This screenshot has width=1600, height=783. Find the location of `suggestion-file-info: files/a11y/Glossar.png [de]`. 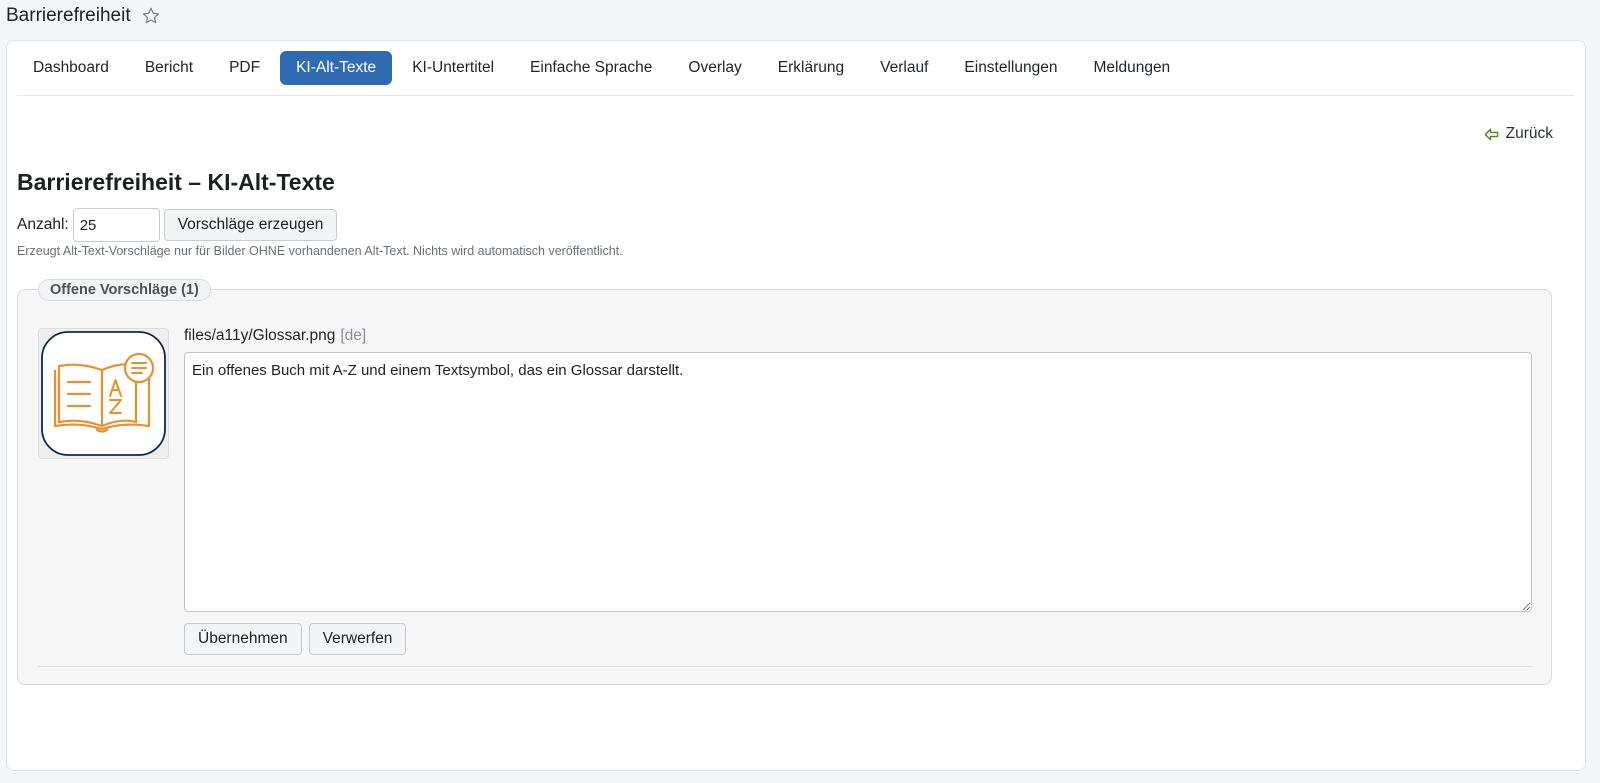

suggestion-file-info: files/a11y/Glossar.png [de] is located at coordinates (275, 336).